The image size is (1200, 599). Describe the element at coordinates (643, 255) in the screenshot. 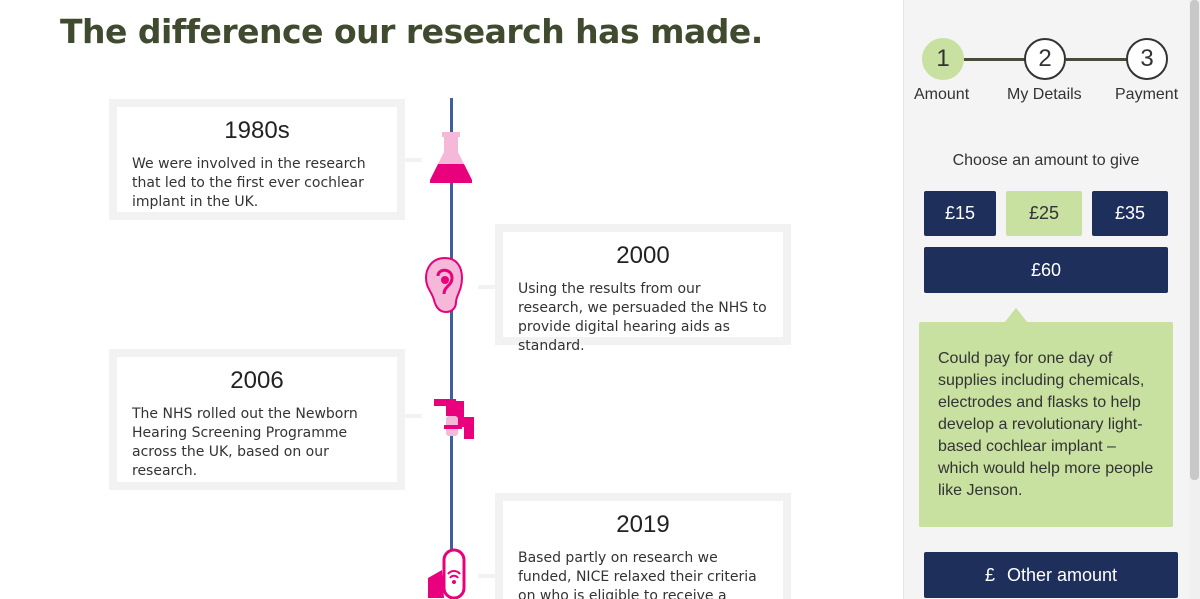

I see `timeline-year: 2000` at that location.